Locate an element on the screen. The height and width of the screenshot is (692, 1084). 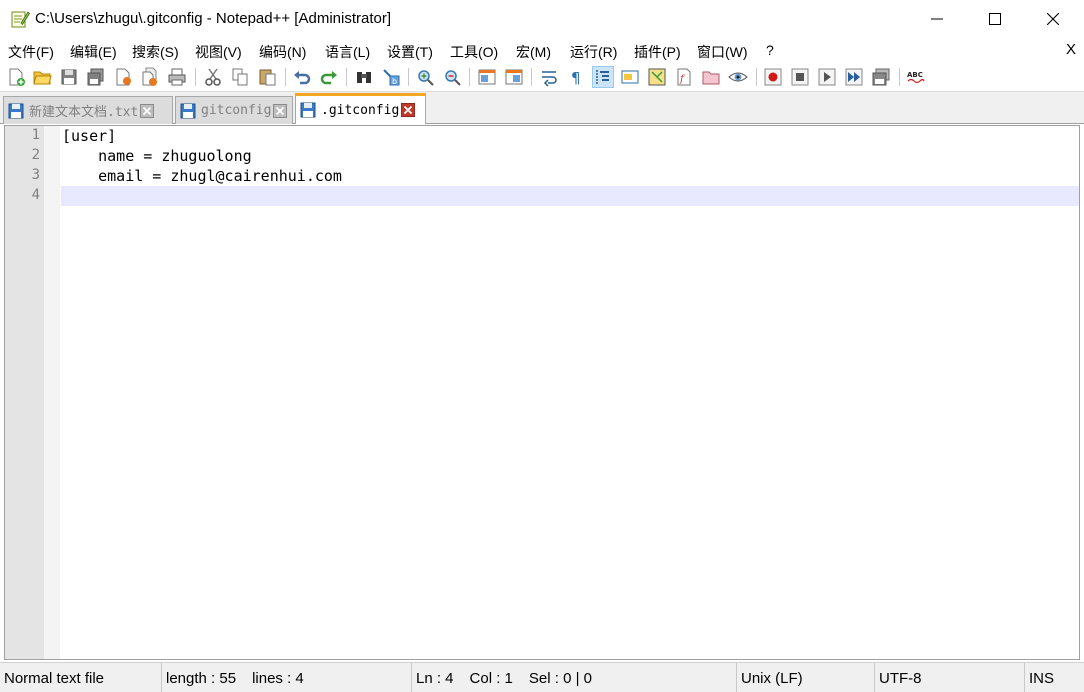
sync-vertical-icon is located at coordinates (487, 77).